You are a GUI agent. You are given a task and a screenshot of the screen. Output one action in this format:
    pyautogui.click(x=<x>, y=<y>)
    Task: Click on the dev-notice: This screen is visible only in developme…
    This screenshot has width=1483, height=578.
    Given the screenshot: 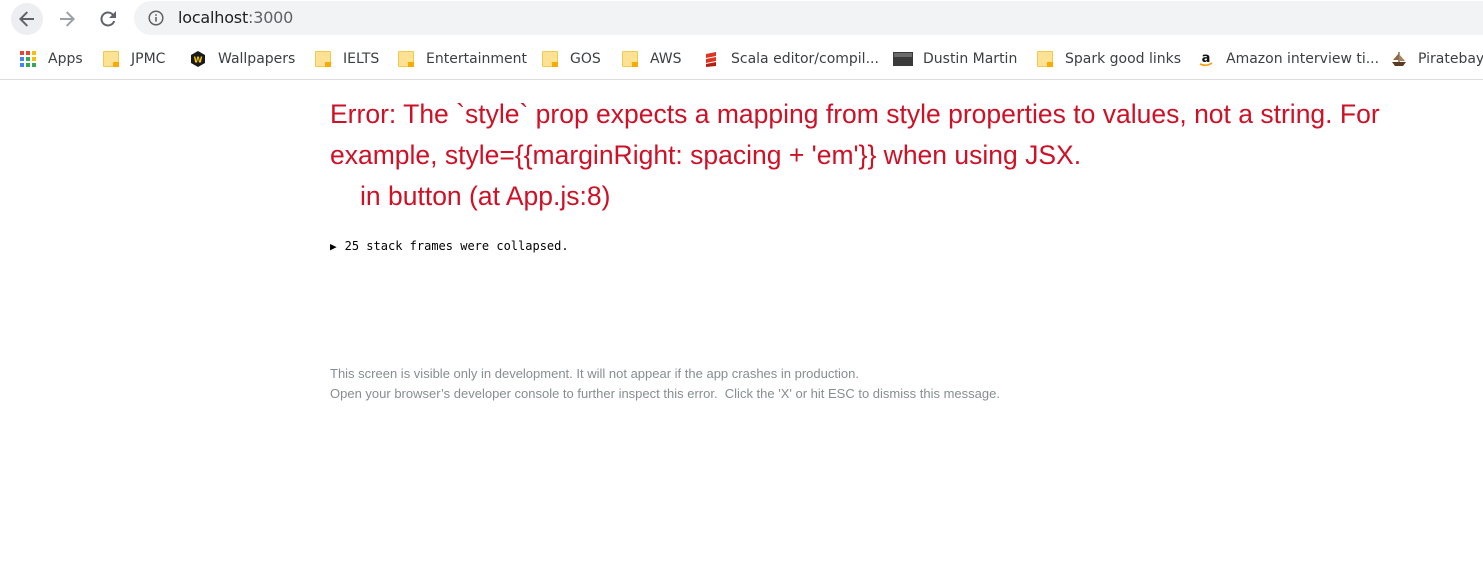 What is the action you would take?
    pyautogui.click(x=665, y=384)
    